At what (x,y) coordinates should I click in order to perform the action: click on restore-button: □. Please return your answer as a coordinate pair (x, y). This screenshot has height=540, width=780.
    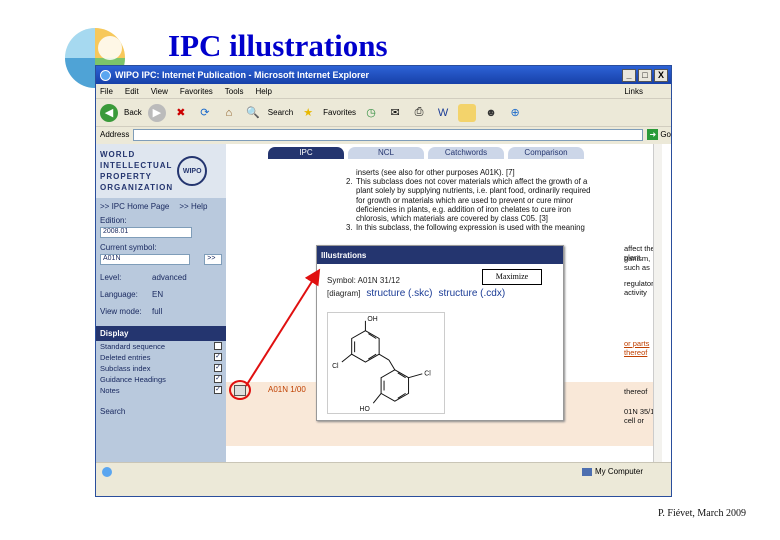
    Looking at the image, I should click on (645, 75).